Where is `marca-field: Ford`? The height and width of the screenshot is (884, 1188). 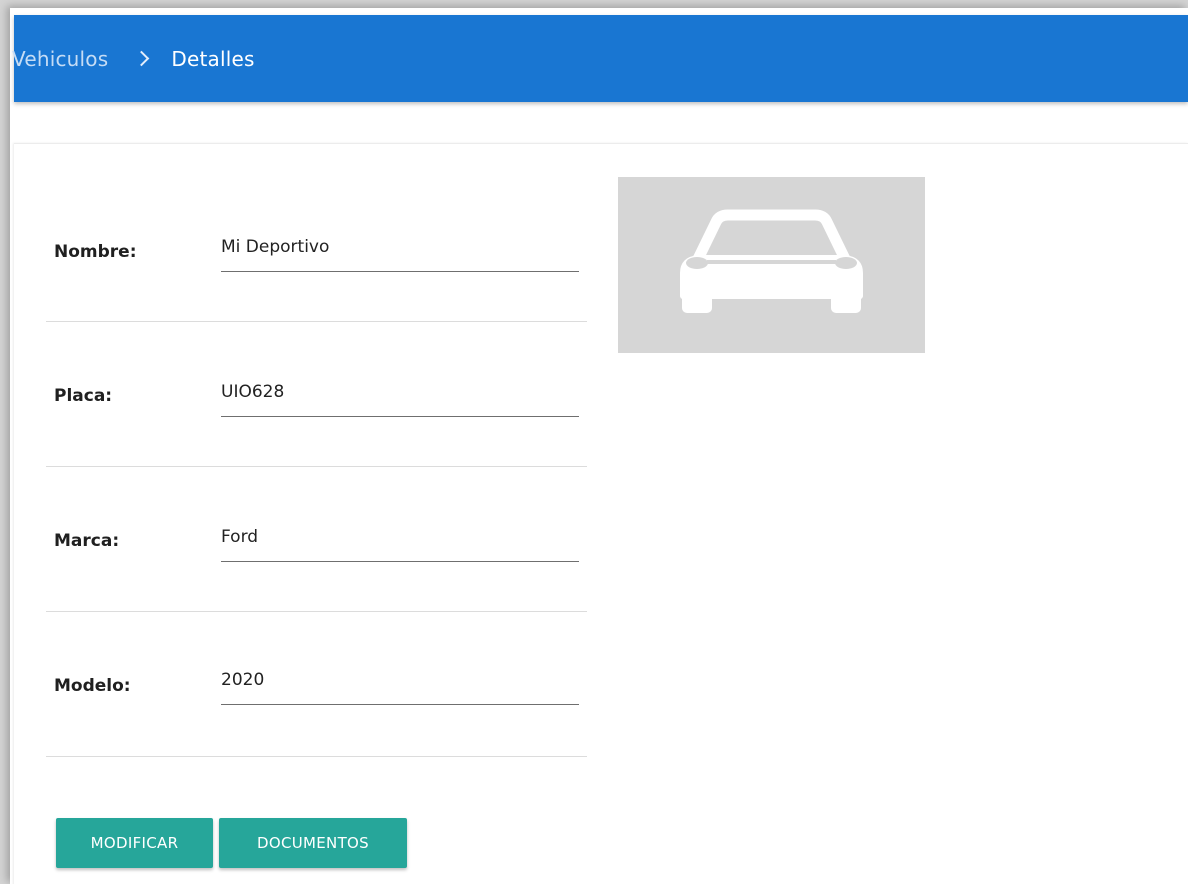 marca-field: Ford is located at coordinates (400, 541).